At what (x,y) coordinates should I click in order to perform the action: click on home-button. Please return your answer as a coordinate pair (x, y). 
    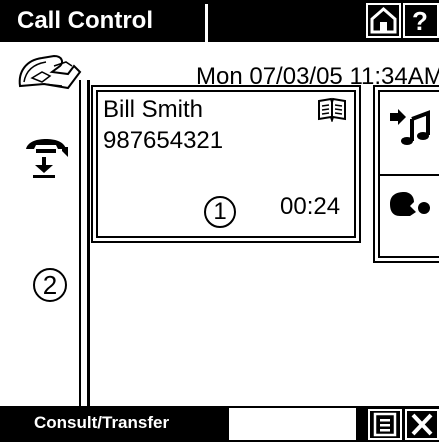
    Looking at the image, I should click on (383, 20).